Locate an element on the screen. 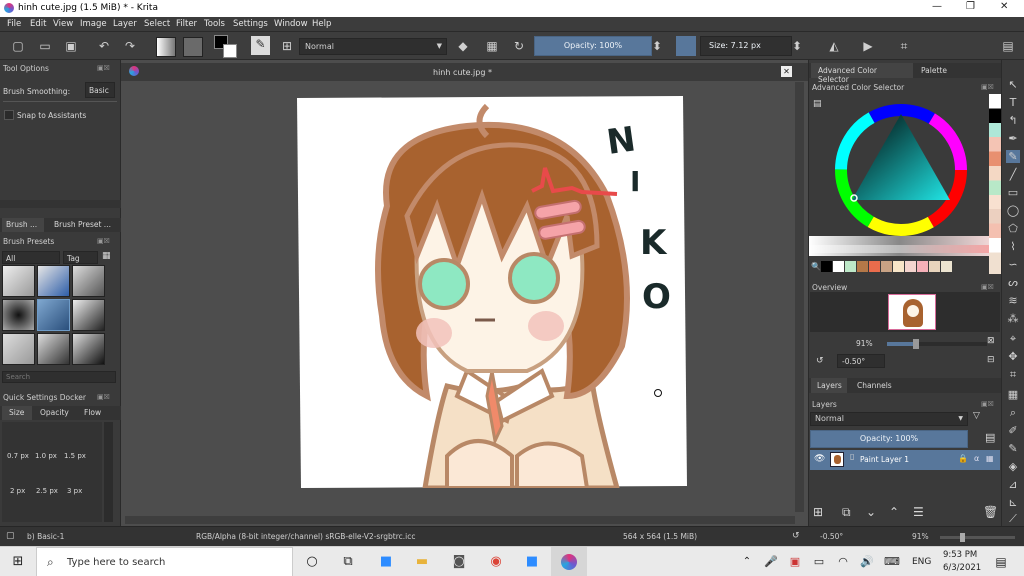 The height and width of the screenshot is (576, 1024). battery-icon: ▭ is located at coordinates (819, 562).